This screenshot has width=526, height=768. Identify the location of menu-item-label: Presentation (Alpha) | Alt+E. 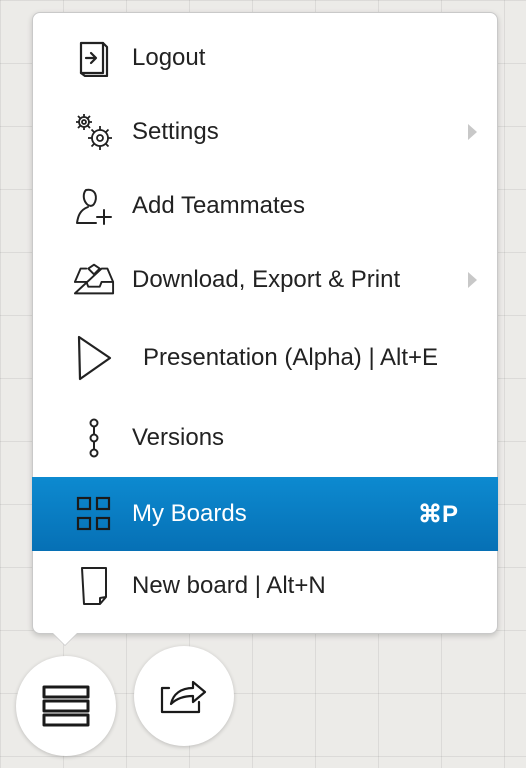
(291, 357).